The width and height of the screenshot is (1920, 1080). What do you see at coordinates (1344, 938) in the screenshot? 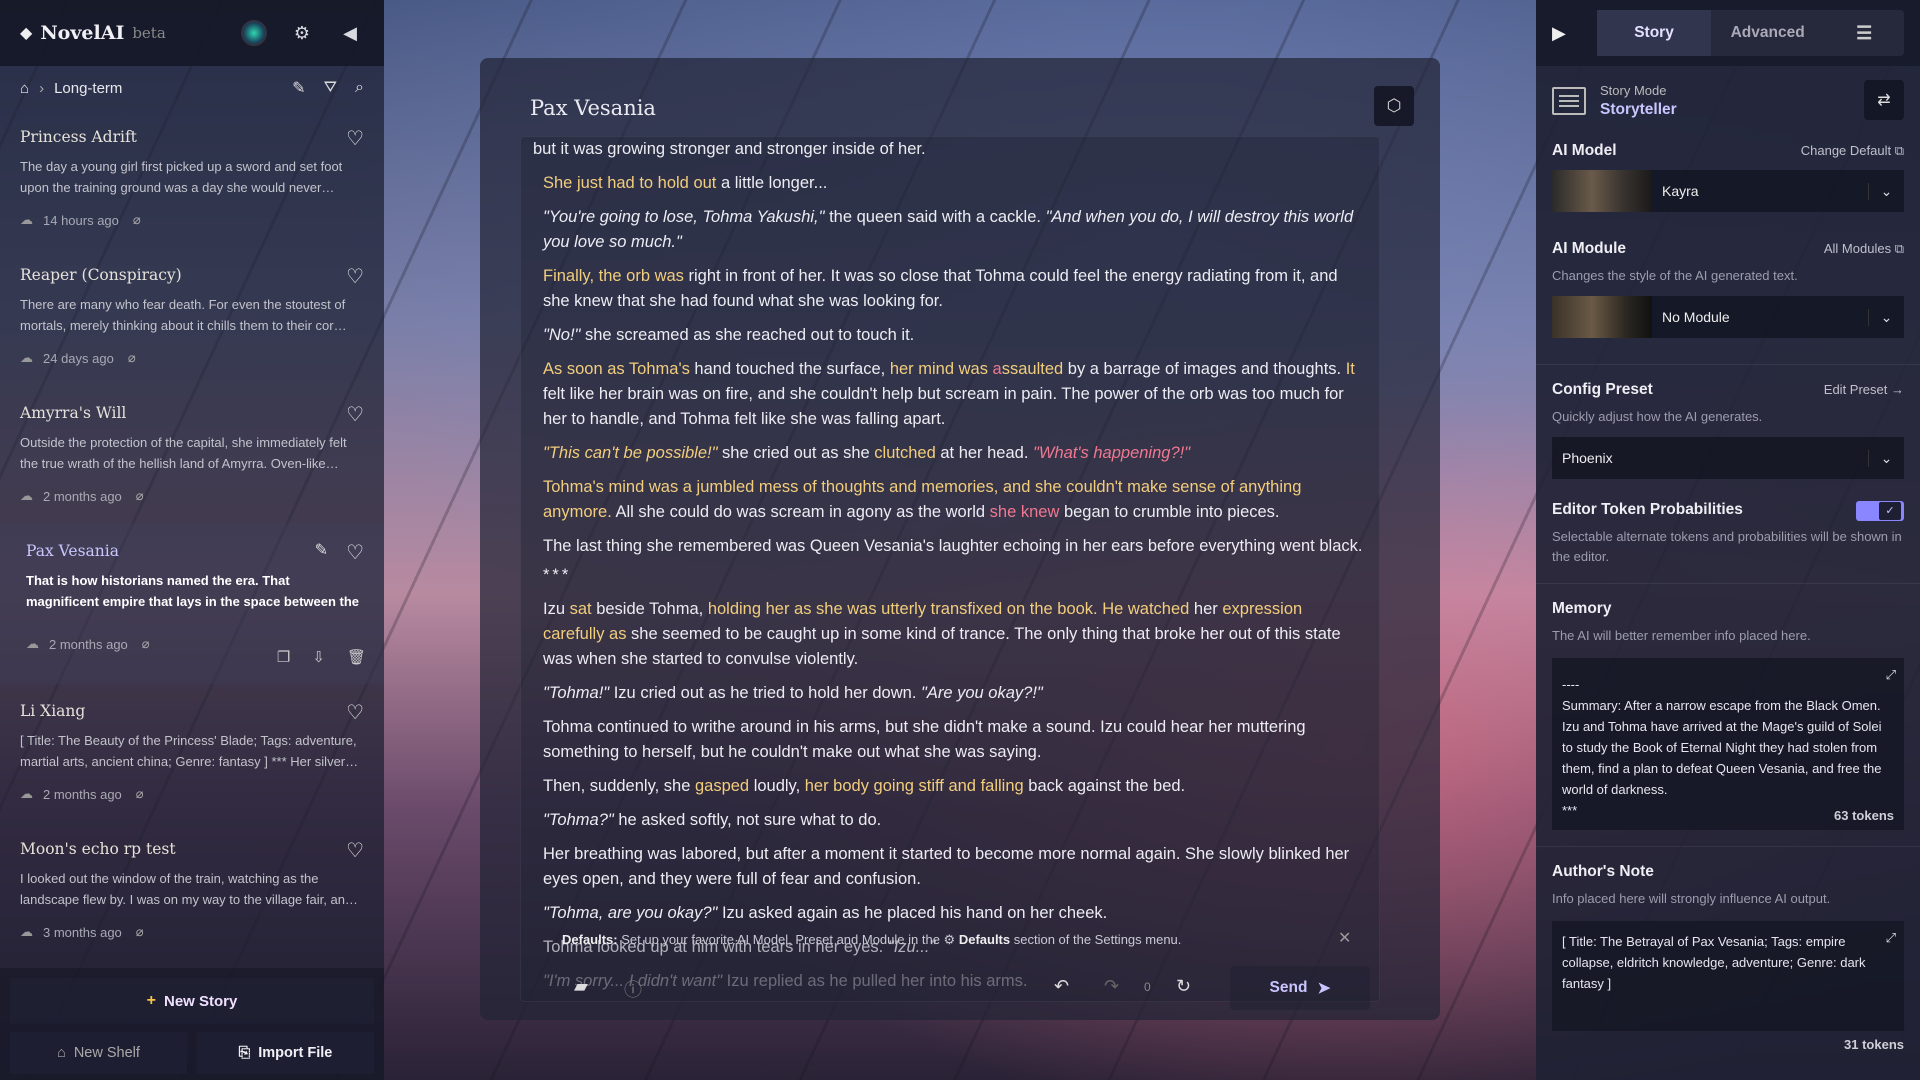
I see `close-tip-icon: ✕` at bounding box center [1344, 938].